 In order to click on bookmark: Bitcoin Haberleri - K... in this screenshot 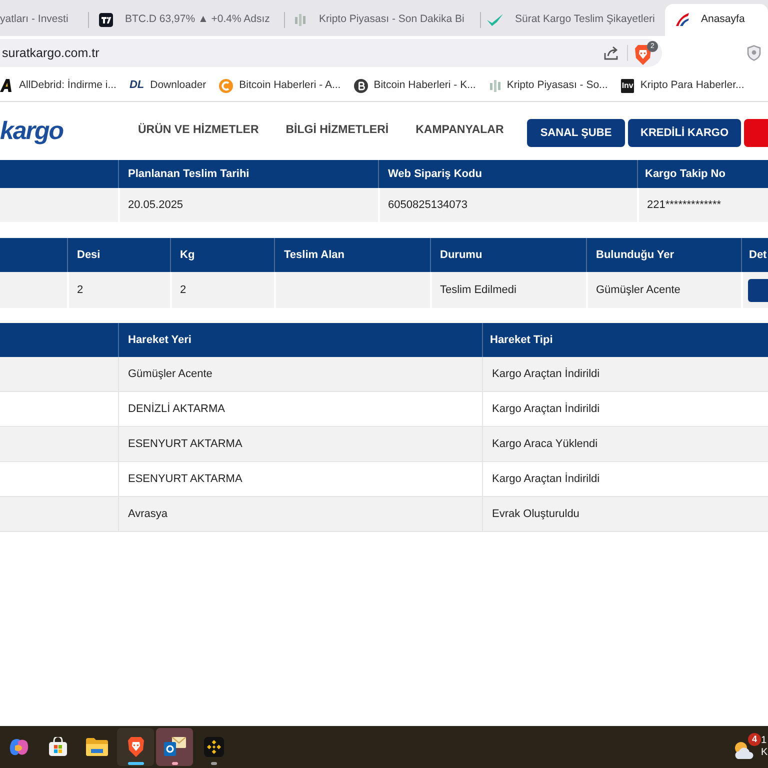, I will do `click(415, 86)`.